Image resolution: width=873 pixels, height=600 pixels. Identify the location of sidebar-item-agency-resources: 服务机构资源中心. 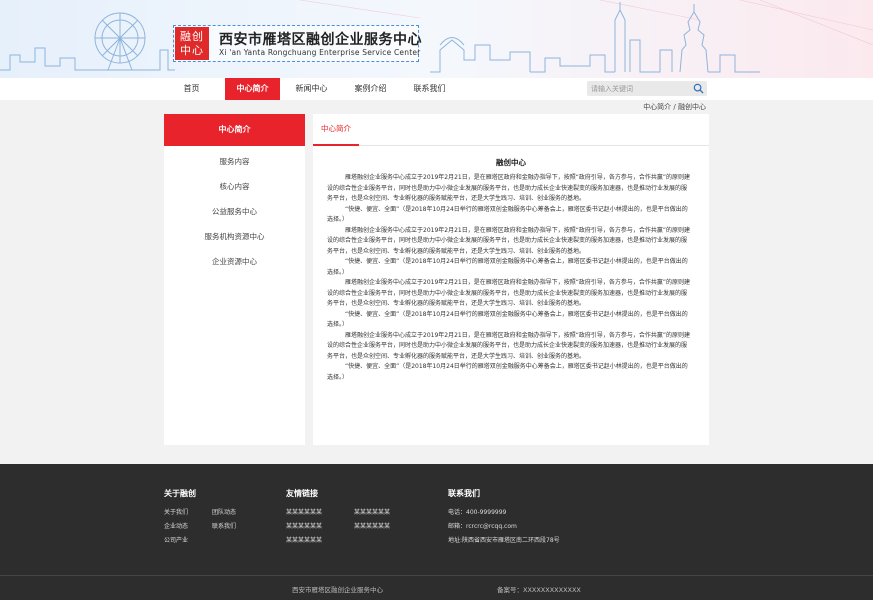
(234, 236).